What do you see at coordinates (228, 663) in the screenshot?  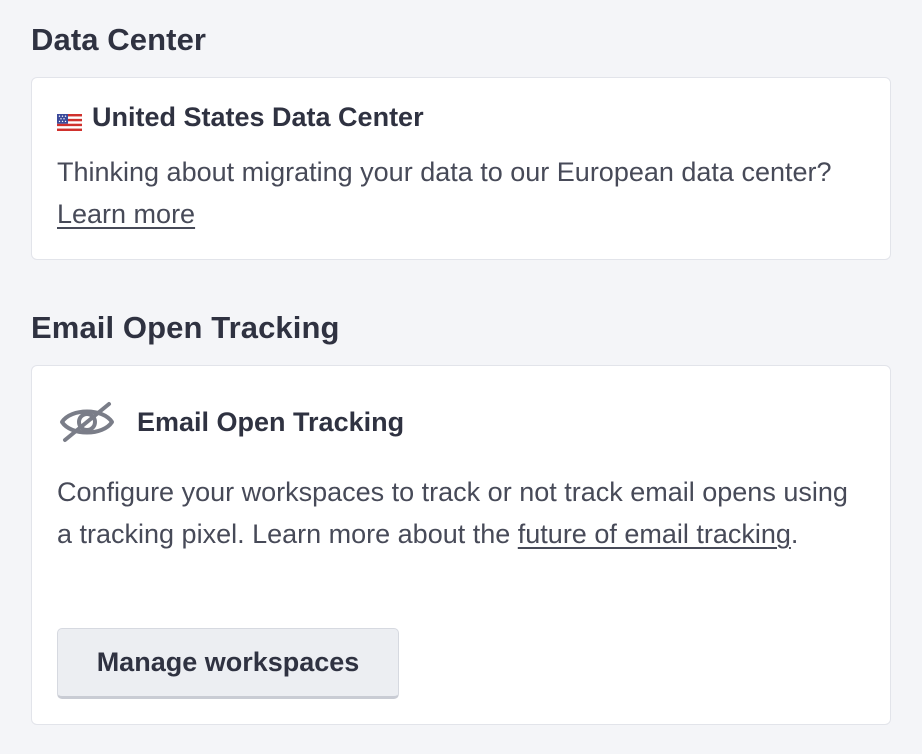 I see `manage-workspaces-button: Manage workspaces` at bounding box center [228, 663].